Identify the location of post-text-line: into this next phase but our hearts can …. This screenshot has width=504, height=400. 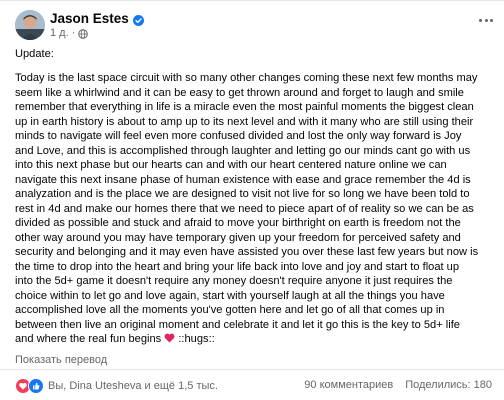
(231, 165).